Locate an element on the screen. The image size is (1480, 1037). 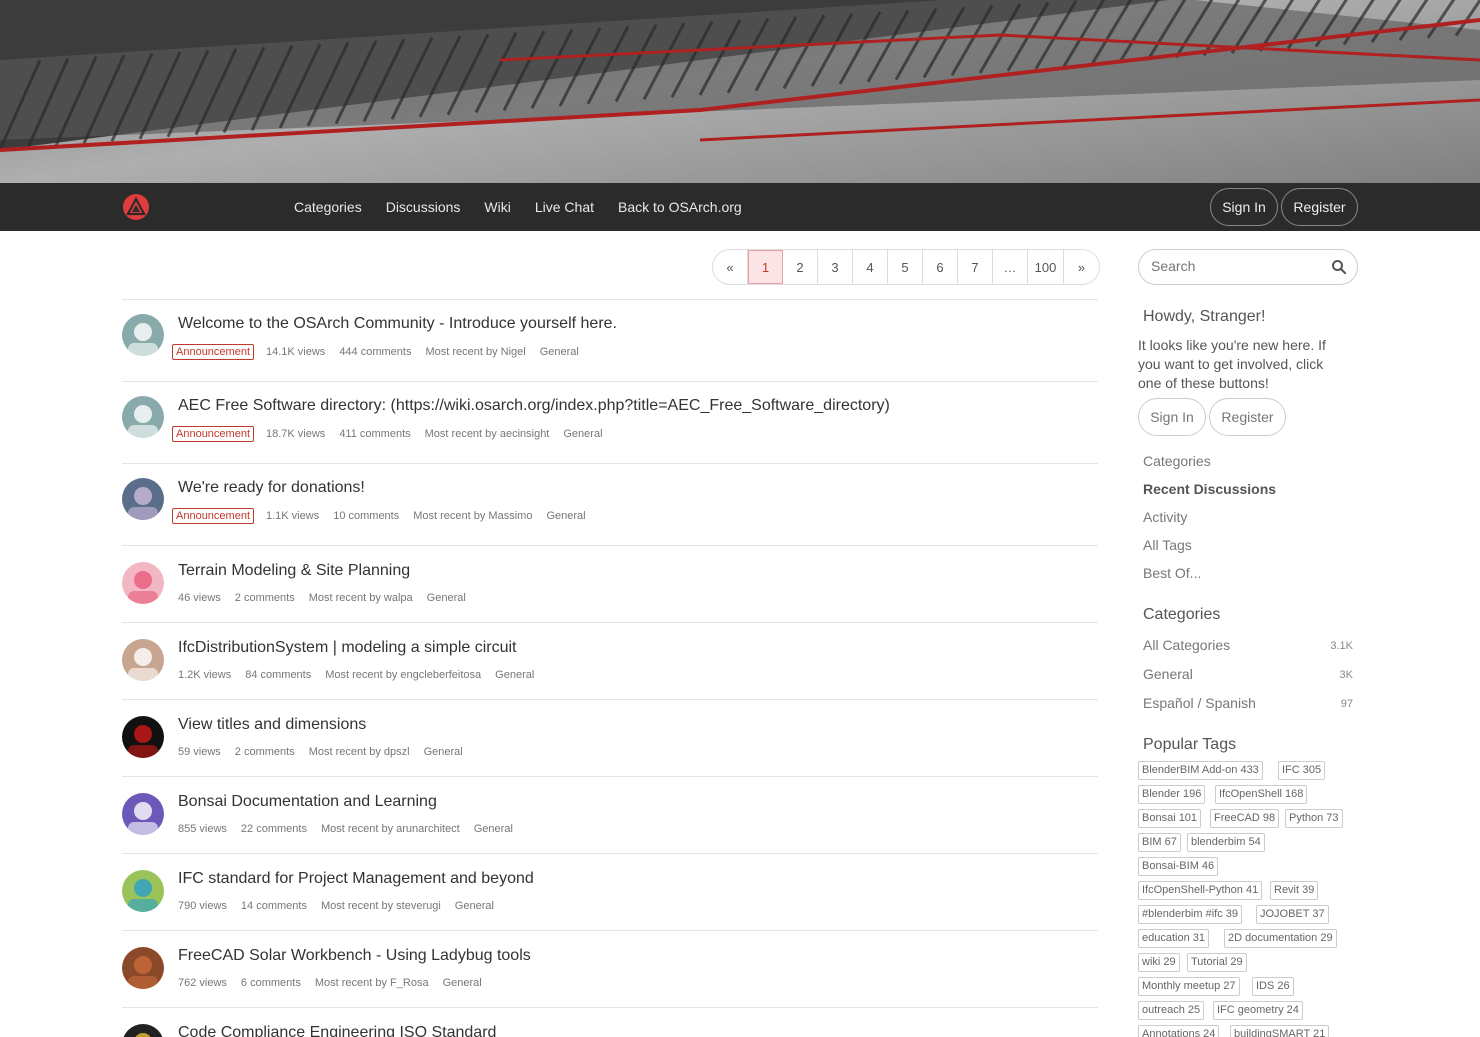
discussion-recent: Most recent by dpszl is located at coordinates (359, 752).